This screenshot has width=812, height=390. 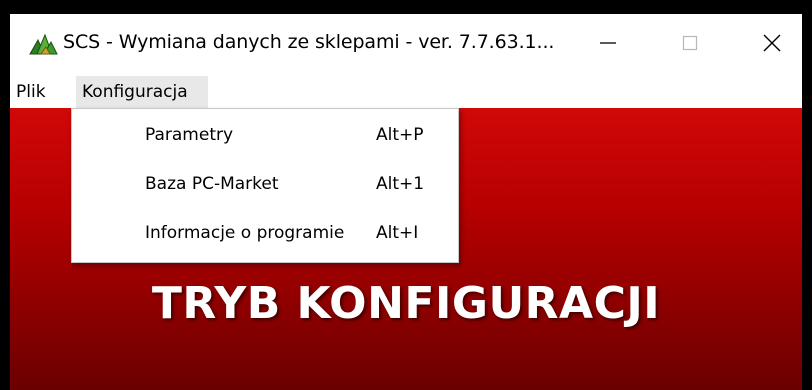 What do you see at coordinates (397, 233) in the screenshot?
I see `menu-item-shortcut: Alt+I` at bounding box center [397, 233].